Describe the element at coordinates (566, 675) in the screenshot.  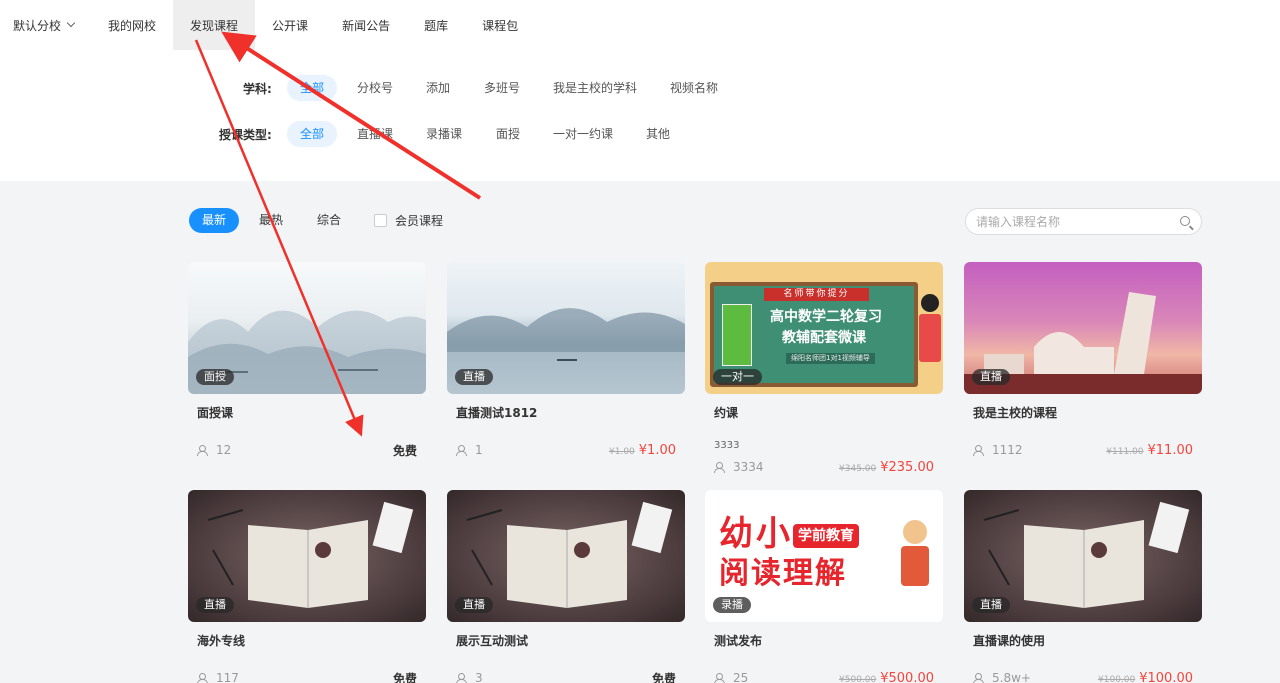
I see `course-meta: 3 免费` at that location.